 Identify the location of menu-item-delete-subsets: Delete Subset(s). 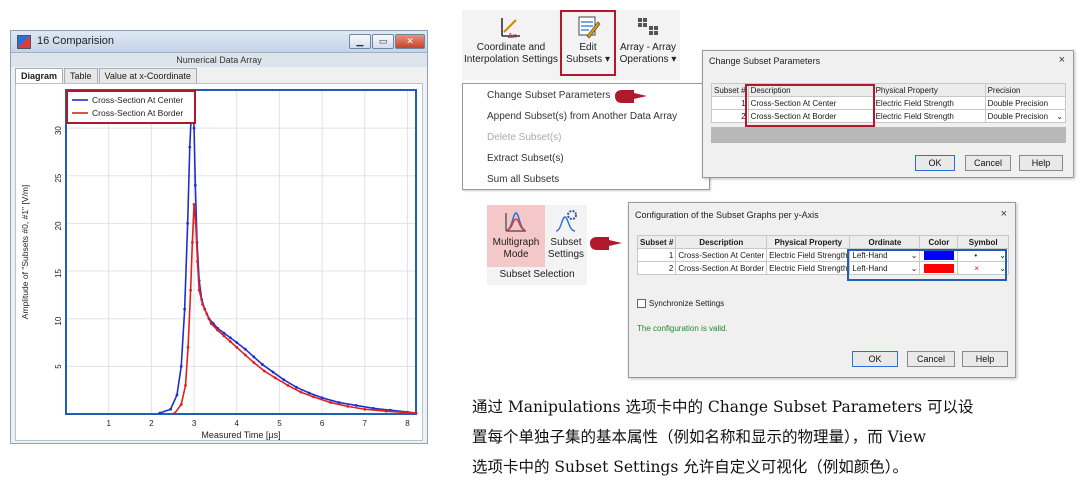
(524, 137).